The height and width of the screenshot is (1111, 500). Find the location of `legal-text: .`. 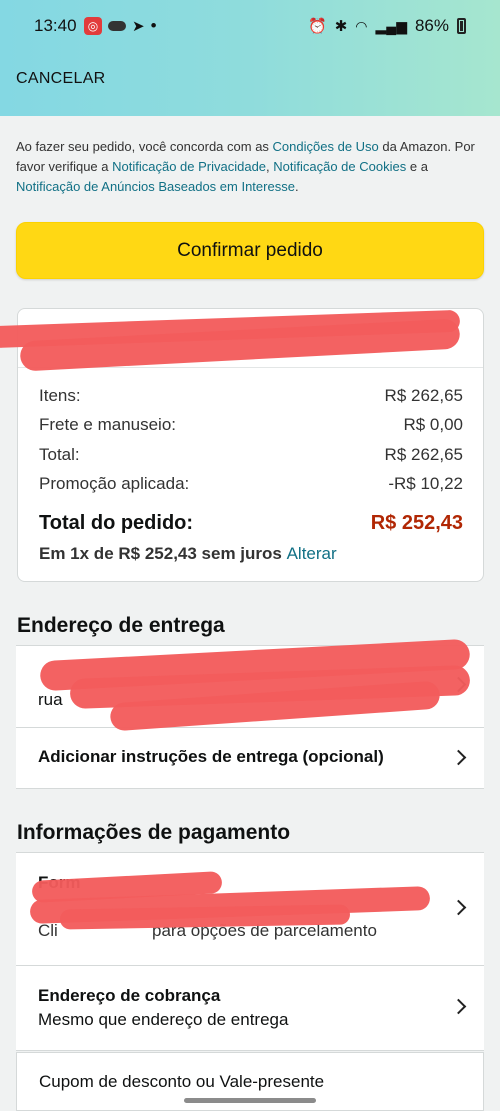

legal-text: . is located at coordinates (296, 186).